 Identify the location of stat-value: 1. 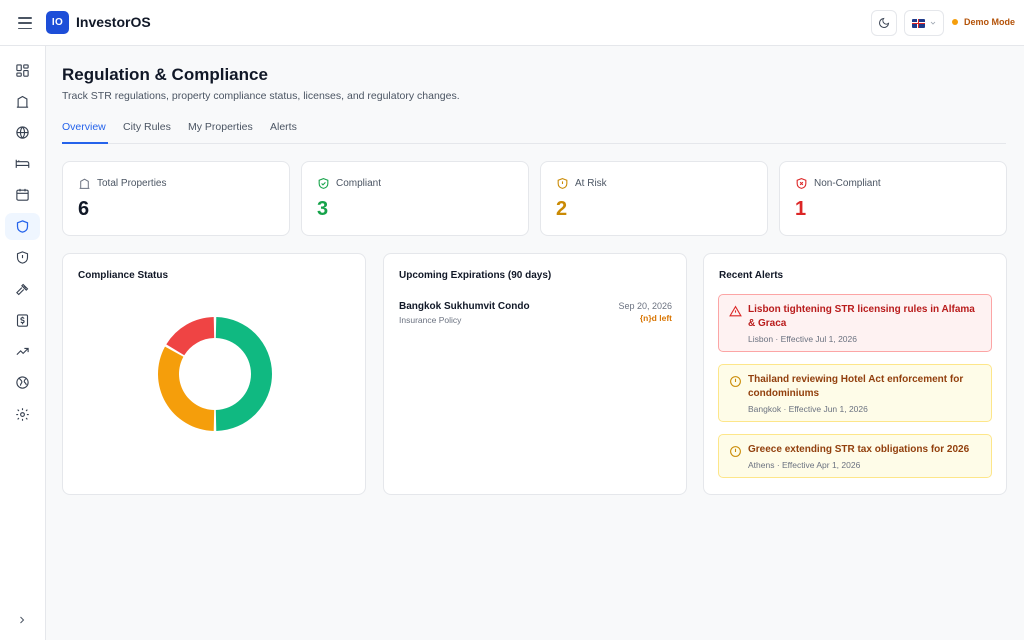
(801, 209).